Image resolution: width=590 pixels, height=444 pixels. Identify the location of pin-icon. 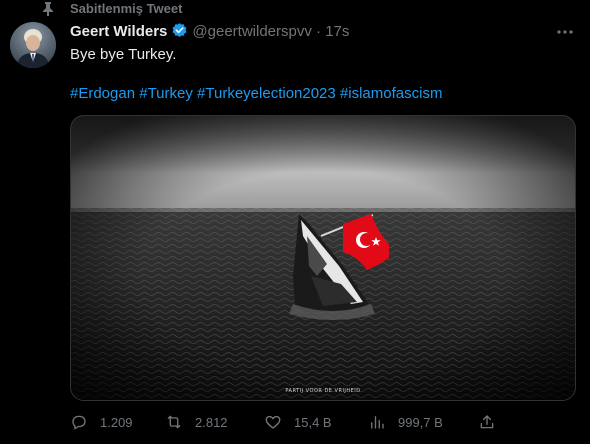
(48, 9).